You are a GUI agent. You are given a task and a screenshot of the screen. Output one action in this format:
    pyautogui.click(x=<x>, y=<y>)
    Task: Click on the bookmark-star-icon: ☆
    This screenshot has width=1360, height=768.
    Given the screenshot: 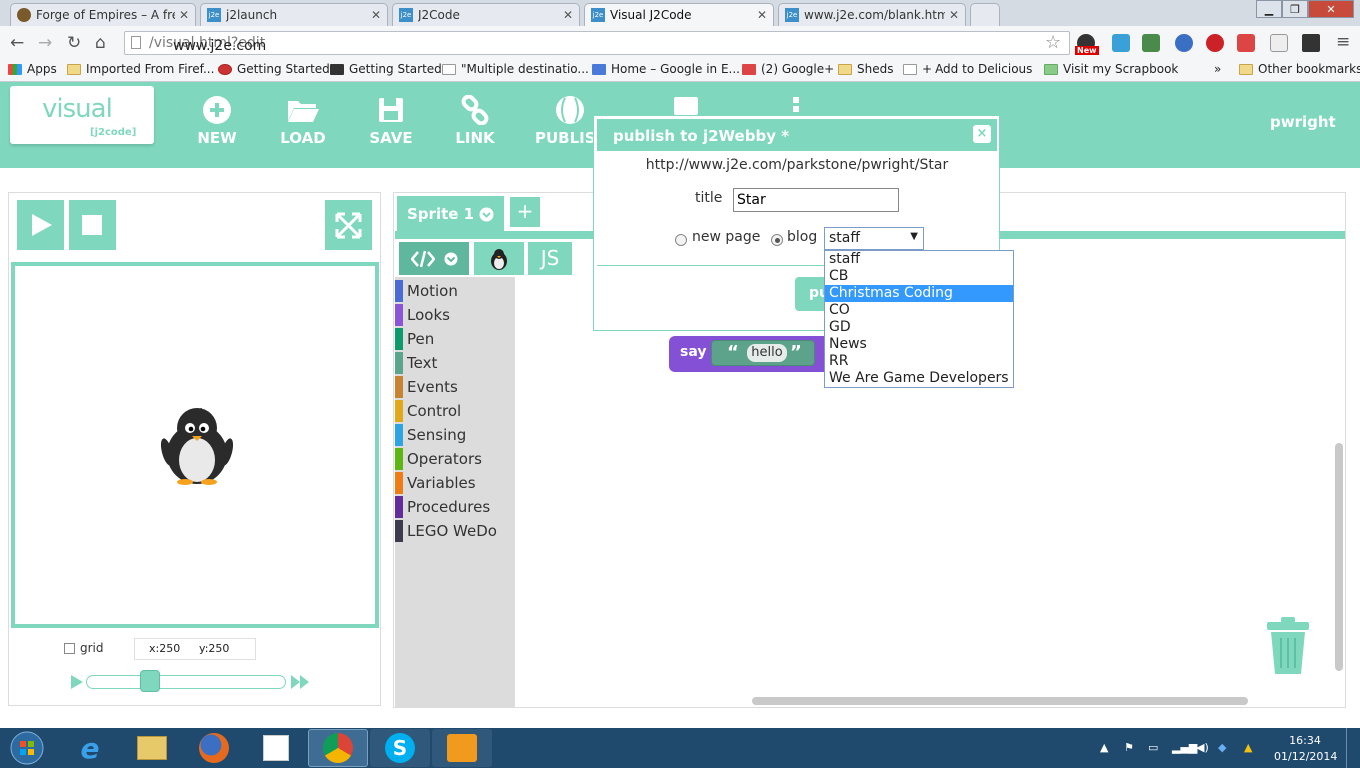 What is the action you would take?
    pyautogui.click(x=1053, y=42)
    